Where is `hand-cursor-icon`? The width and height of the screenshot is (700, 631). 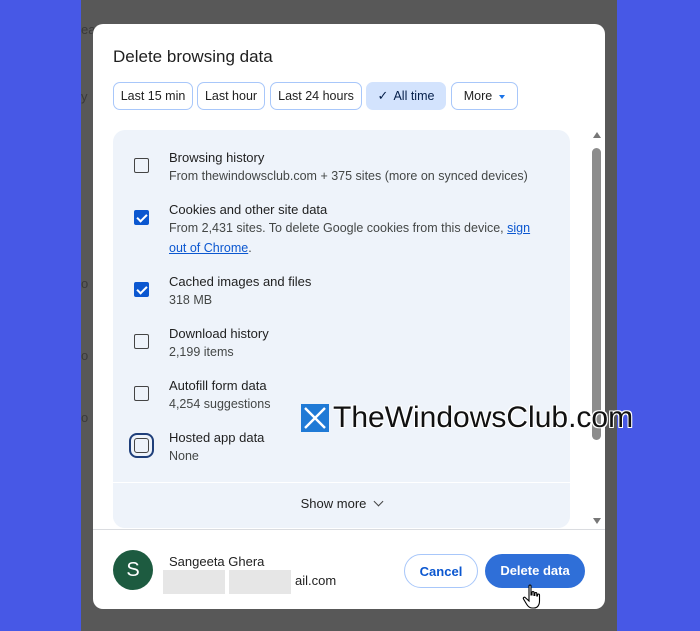 hand-cursor-icon is located at coordinates (531, 596).